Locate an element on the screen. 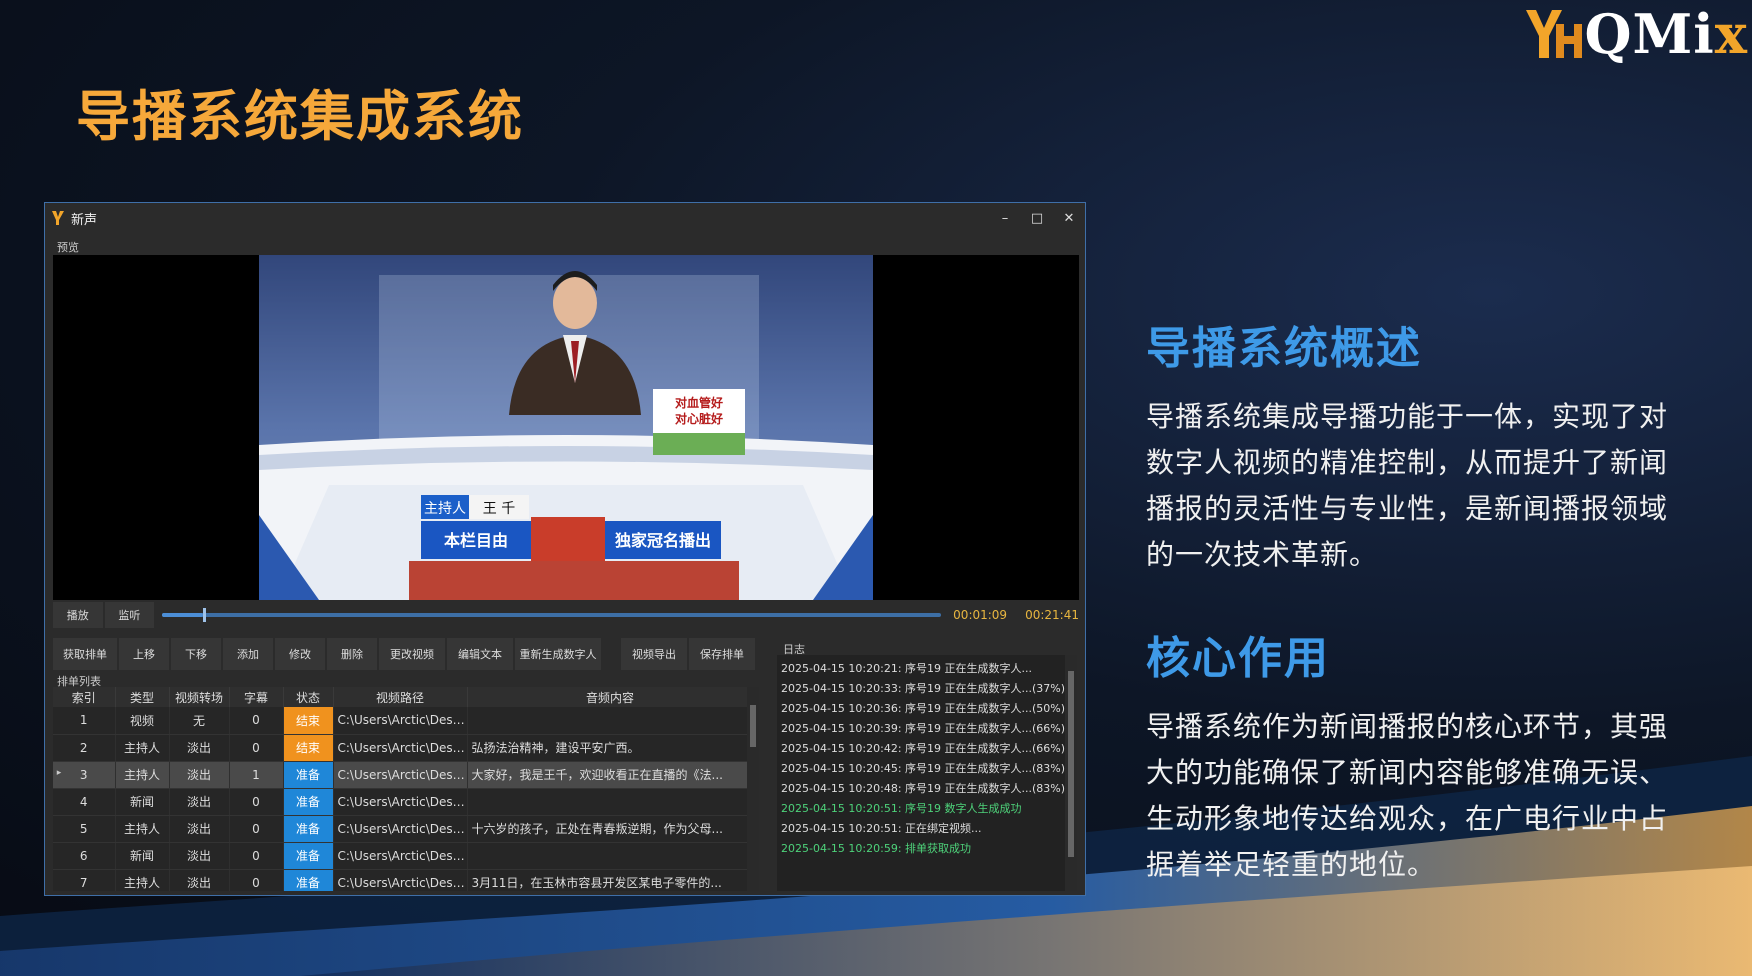 The width and height of the screenshot is (1752, 976). playback-progress-slider is located at coordinates (552, 615).